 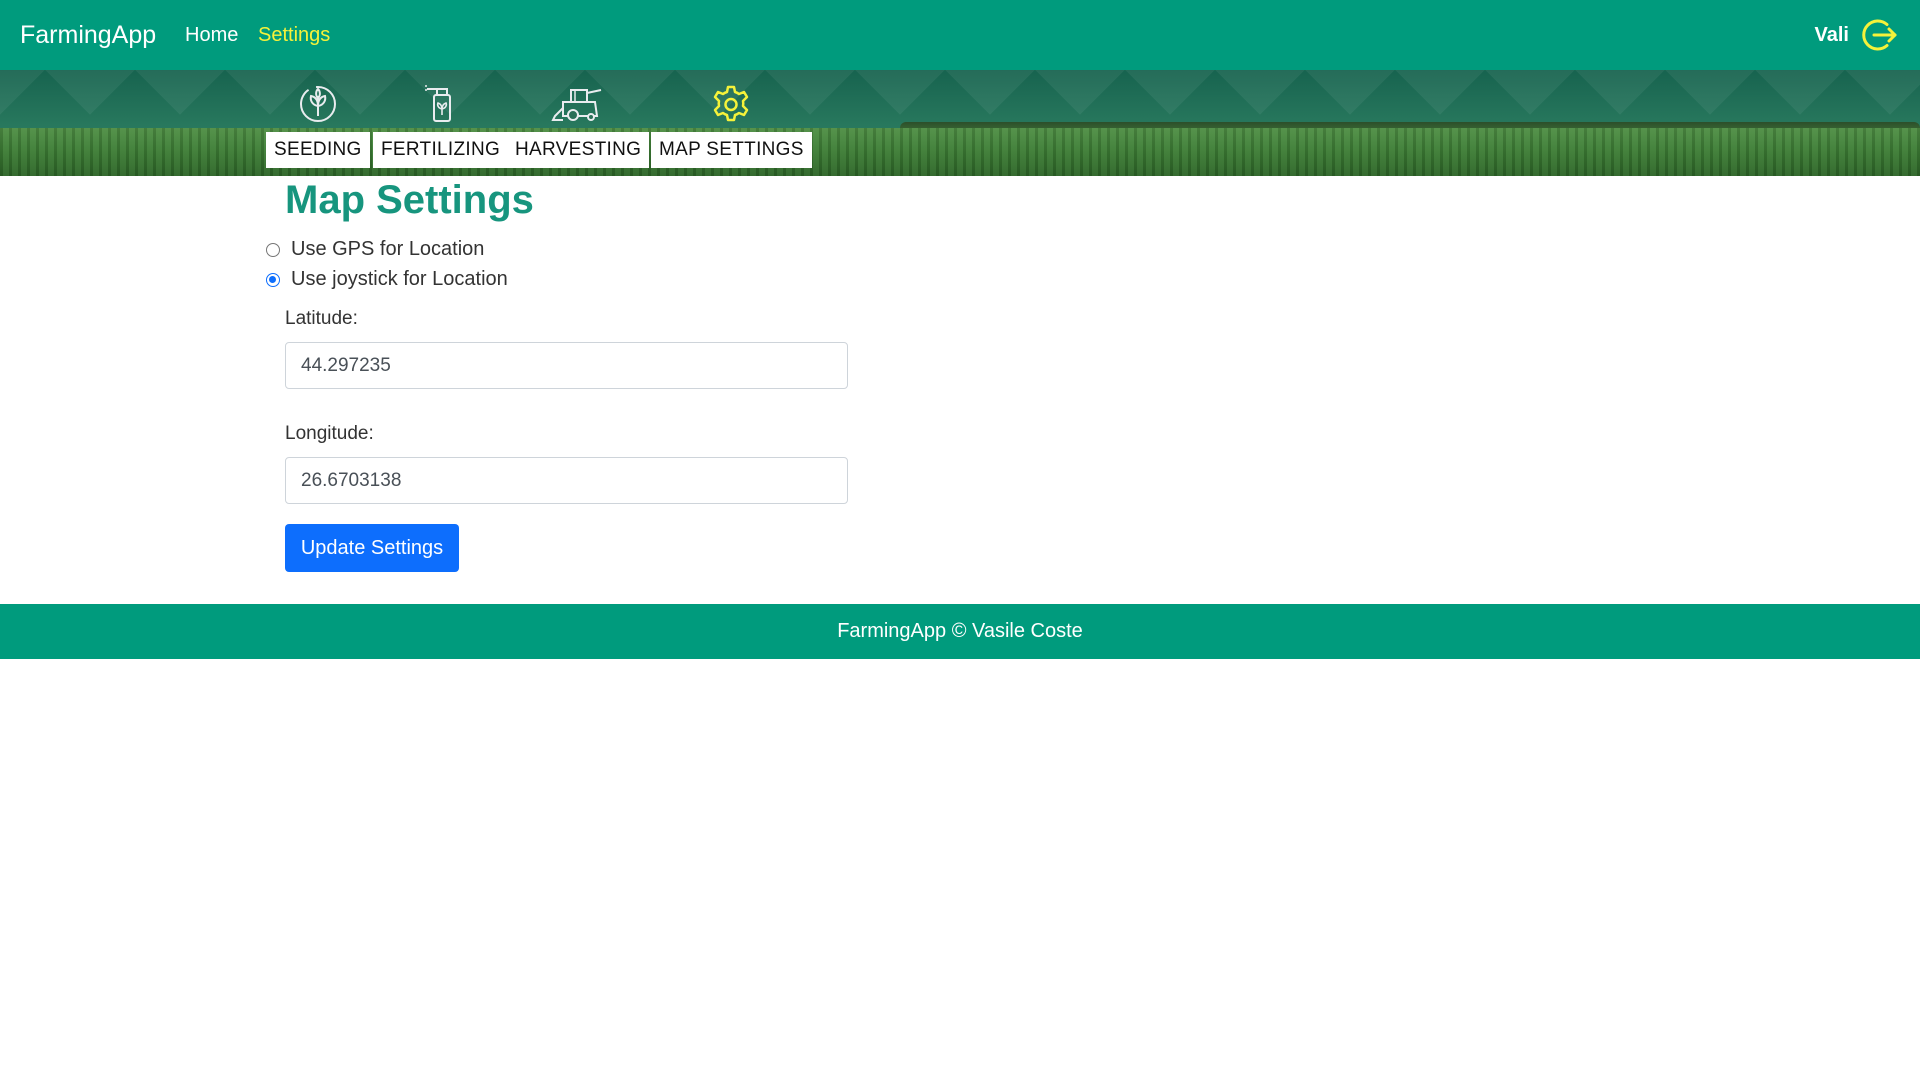 I want to click on joystick-radio, so click(x=273, y=279).